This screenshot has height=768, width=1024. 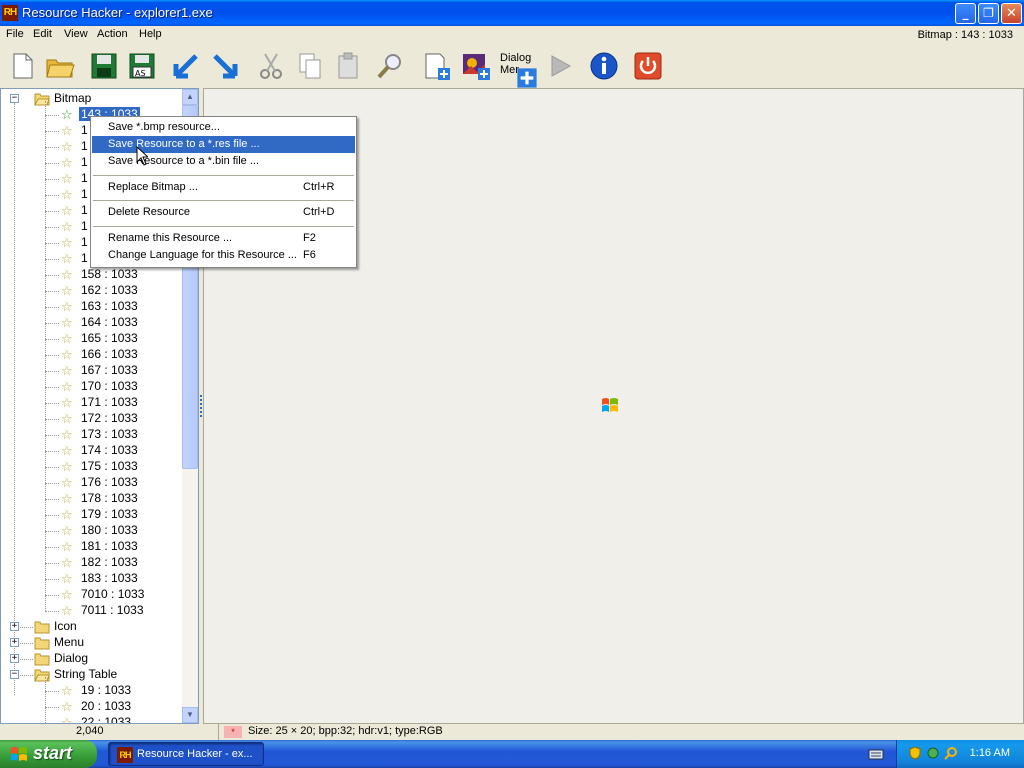 What do you see at coordinates (60, 66) in the screenshot?
I see `open-folder-icon` at bounding box center [60, 66].